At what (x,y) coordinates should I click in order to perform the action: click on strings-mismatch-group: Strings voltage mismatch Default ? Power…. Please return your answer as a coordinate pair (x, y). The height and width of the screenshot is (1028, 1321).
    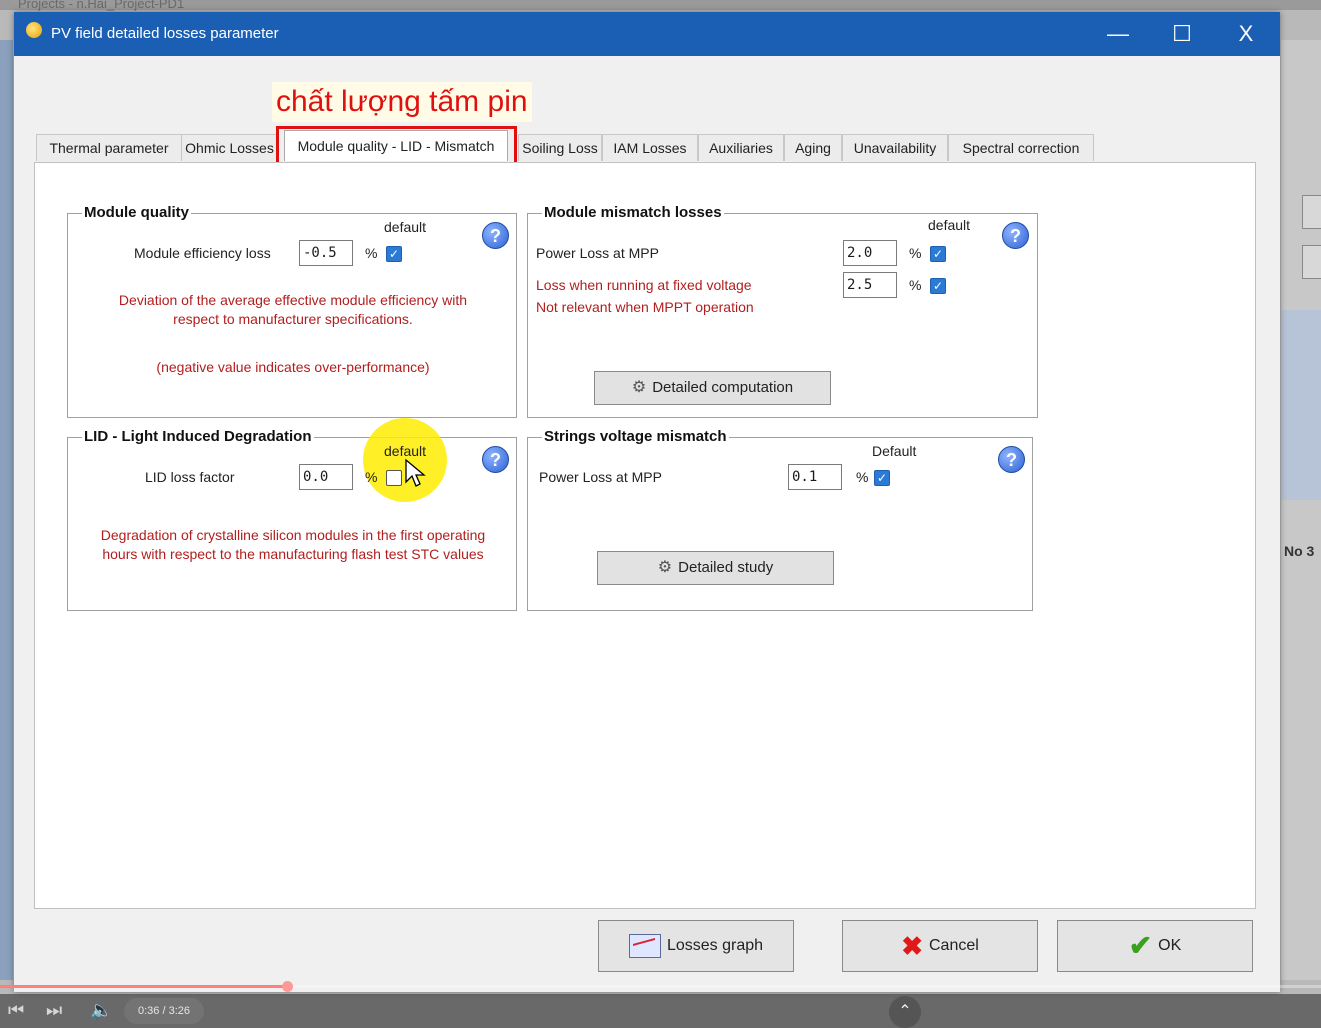
    Looking at the image, I should click on (780, 519).